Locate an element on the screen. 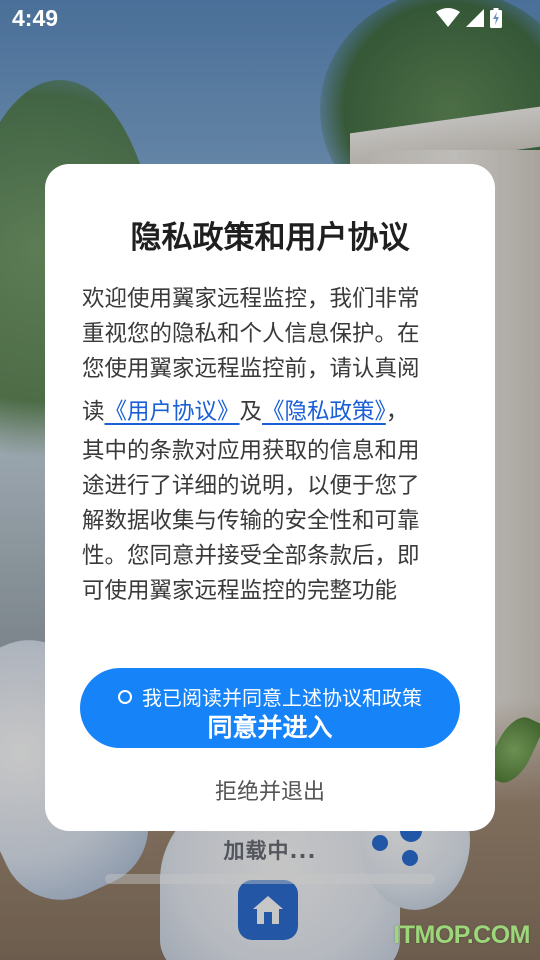 Image resolution: width=540 pixels, height=960 pixels. user-agreement-link: 《用户协议》 is located at coordinates (172, 412).